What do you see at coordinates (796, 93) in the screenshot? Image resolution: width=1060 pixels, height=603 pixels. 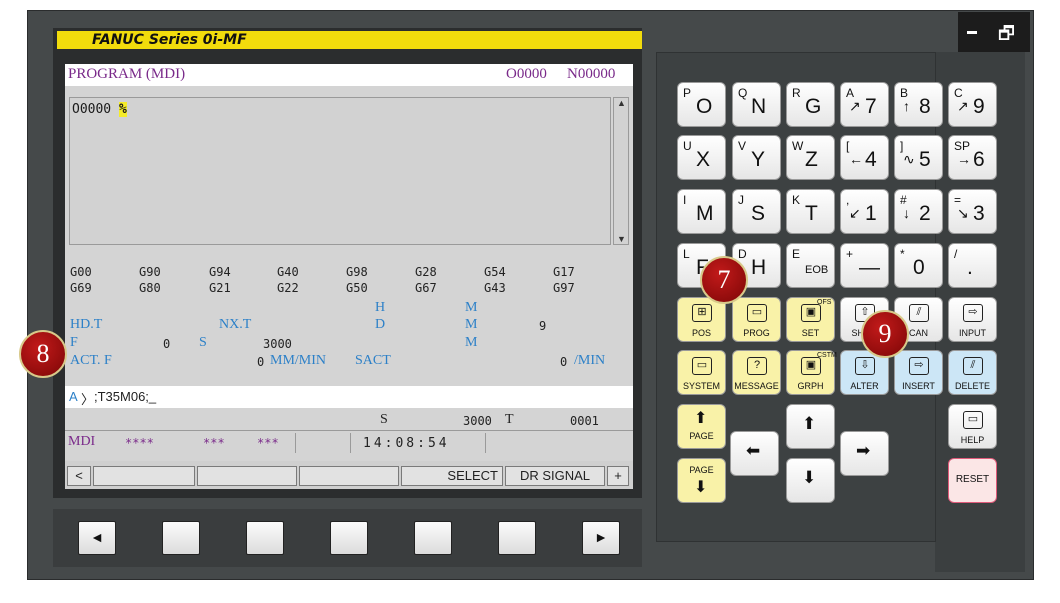 I see `key-sub-label: R` at bounding box center [796, 93].